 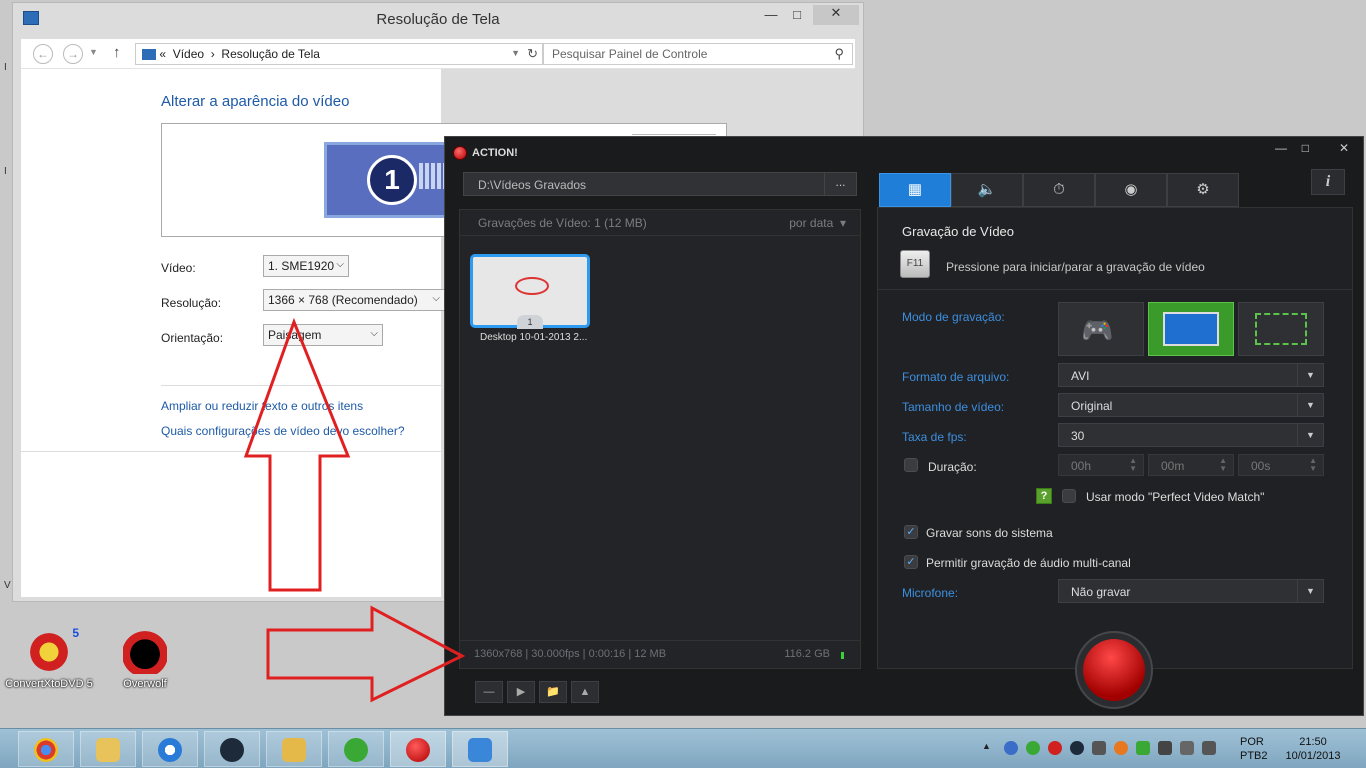 What do you see at coordinates (1261, 466) in the screenshot?
I see `duration-seconds-value: 00s` at bounding box center [1261, 466].